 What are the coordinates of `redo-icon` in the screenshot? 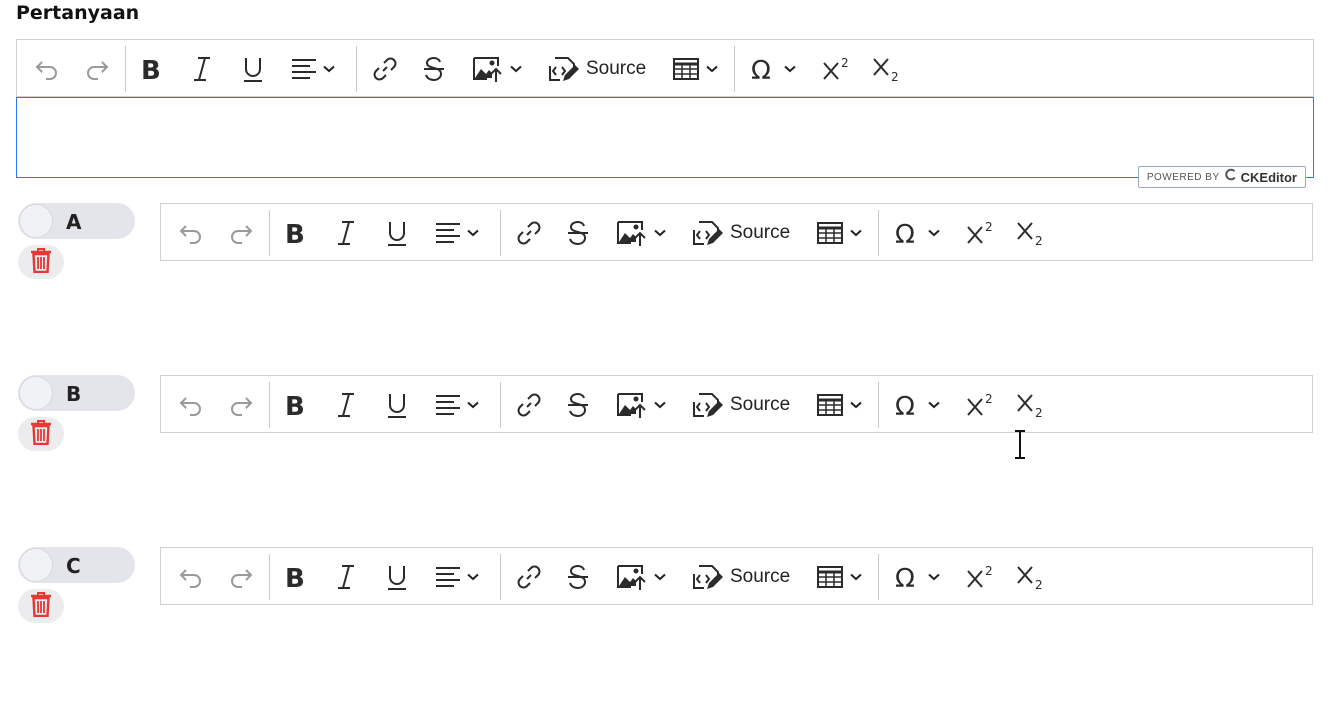 It's located at (97, 69).